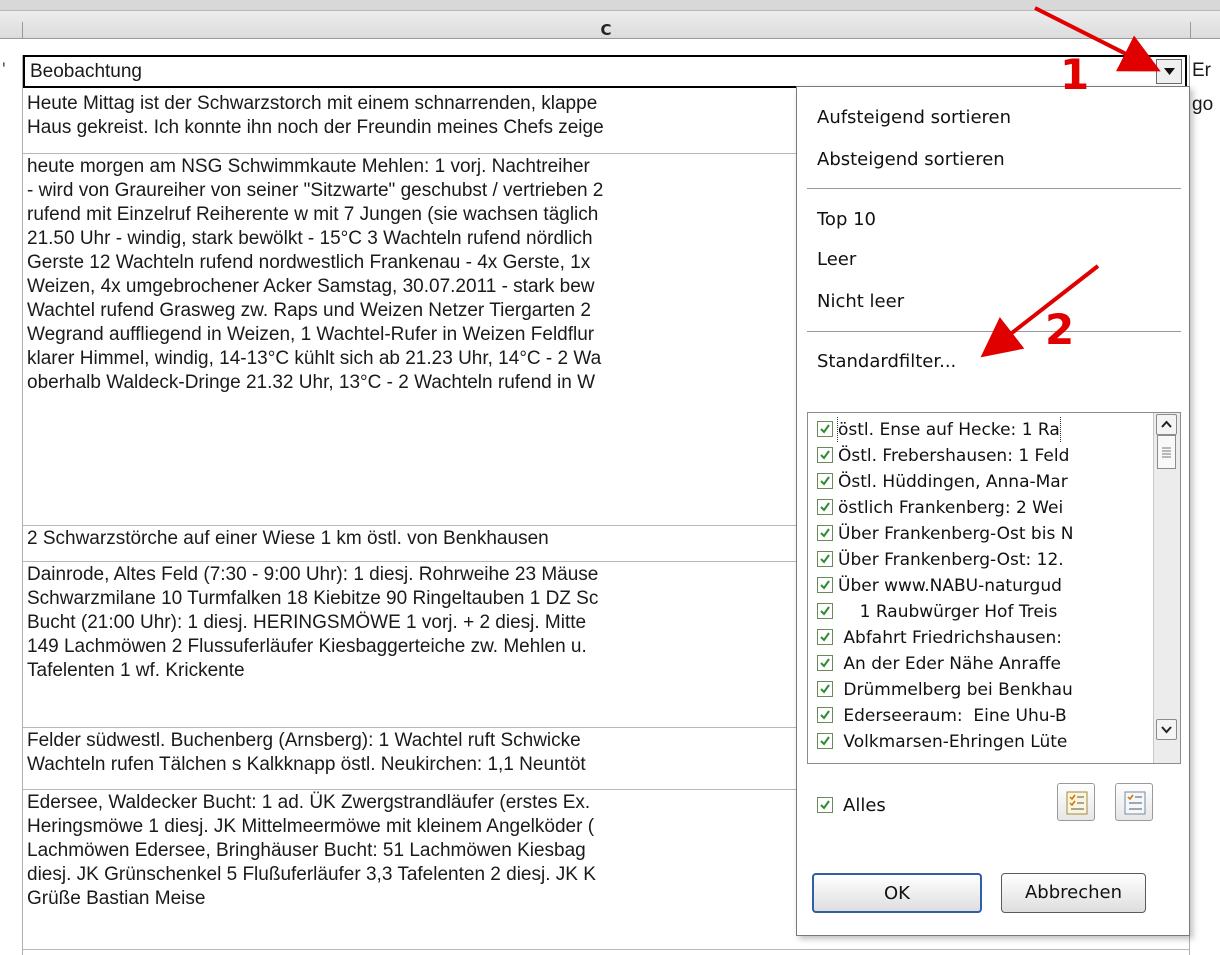  What do you see at coordinates (1060, 329) in the screenshot?
I see `annotation-two: 2` at bounding box center [1060, 329].